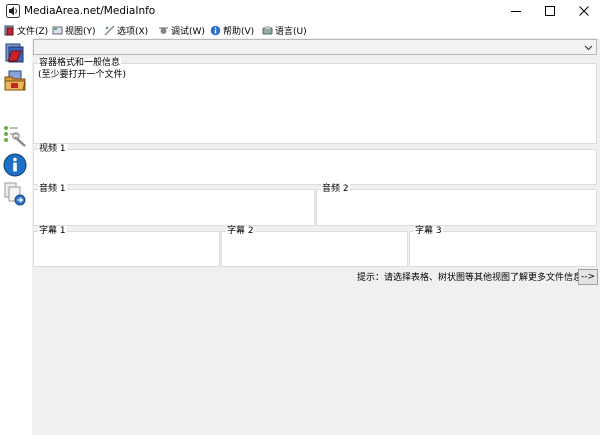 The width and height of the screenshot is (600, 435). Describe the element at coordinates (582, 11) in the screenshot. I see `close-button` at that location.